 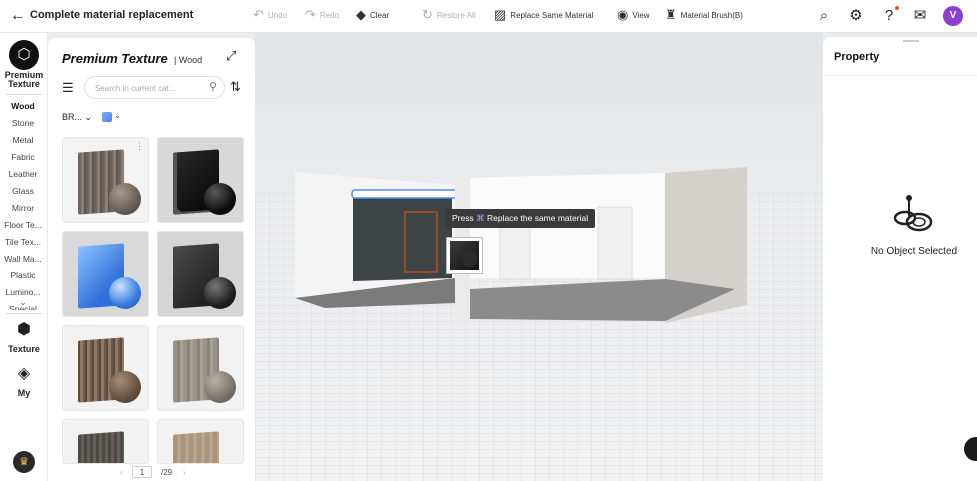 What do you see at coordinates (18, 16) in the screenshot?
I see `back-arrow-icon: ←` at bounding box center [18, 16].